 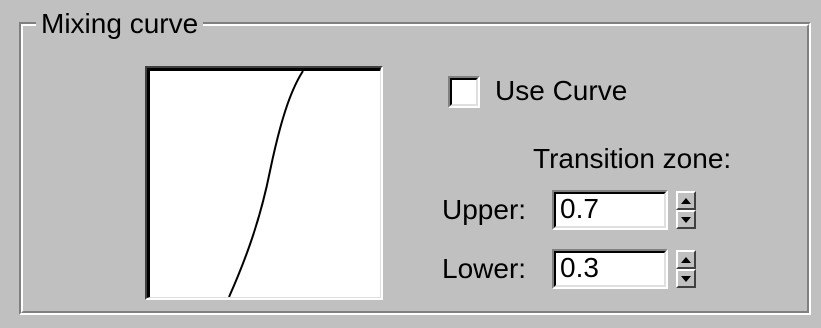 I want to click on transition-zone-label: Transition zone:, so click(x=632, y=158).